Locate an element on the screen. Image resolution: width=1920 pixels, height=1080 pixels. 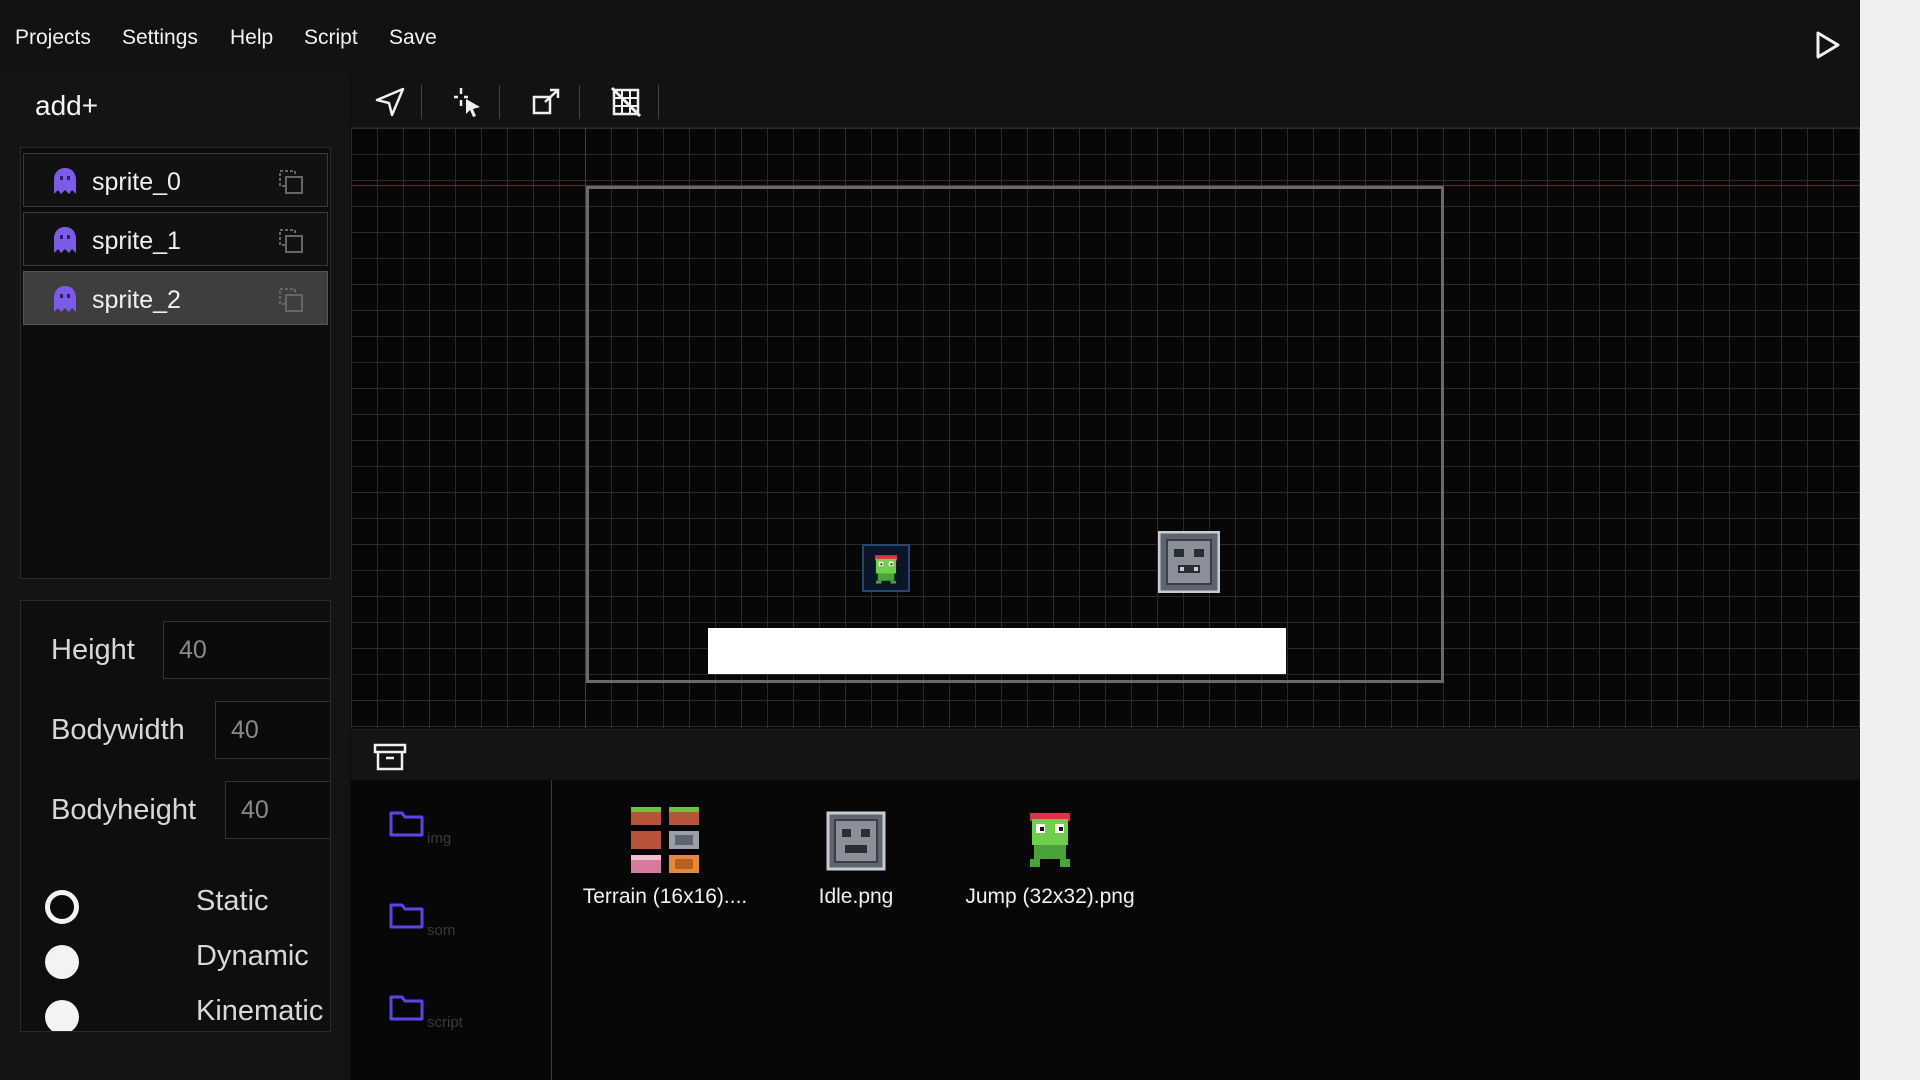
dynamic-radio is located at coordinates (62, 962).